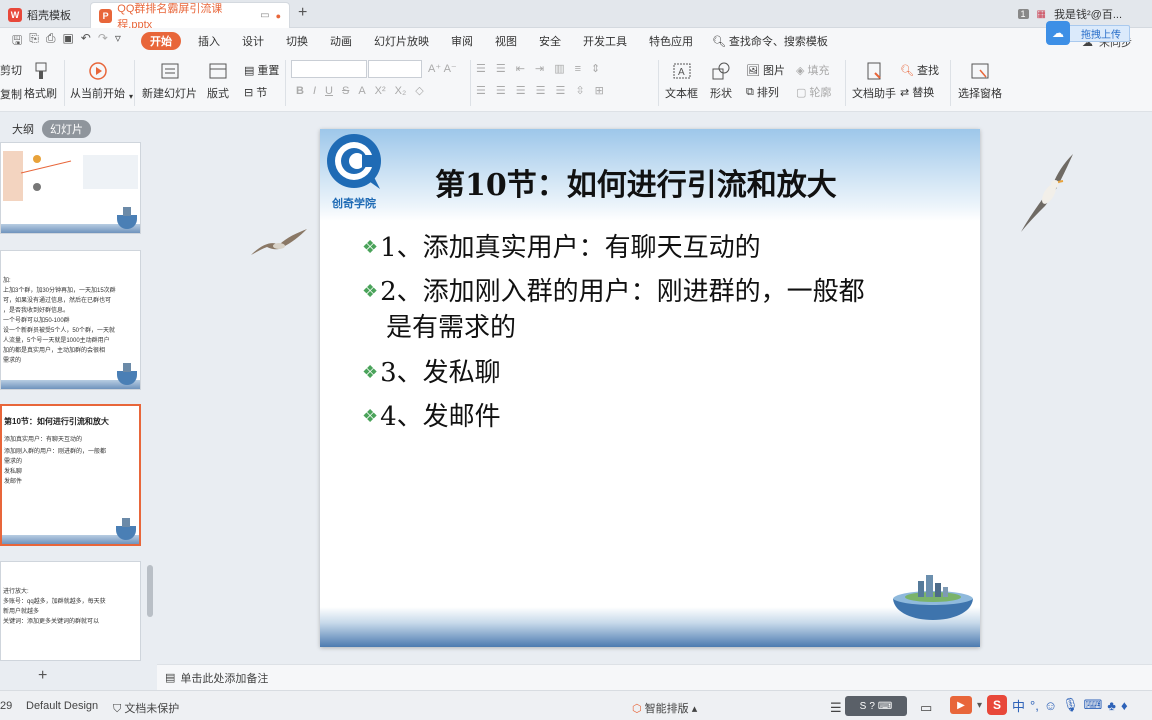  Describe the element at coordinates (578, 69) in the screenshot. I see `line-spacing-icon: ≡` at that location.